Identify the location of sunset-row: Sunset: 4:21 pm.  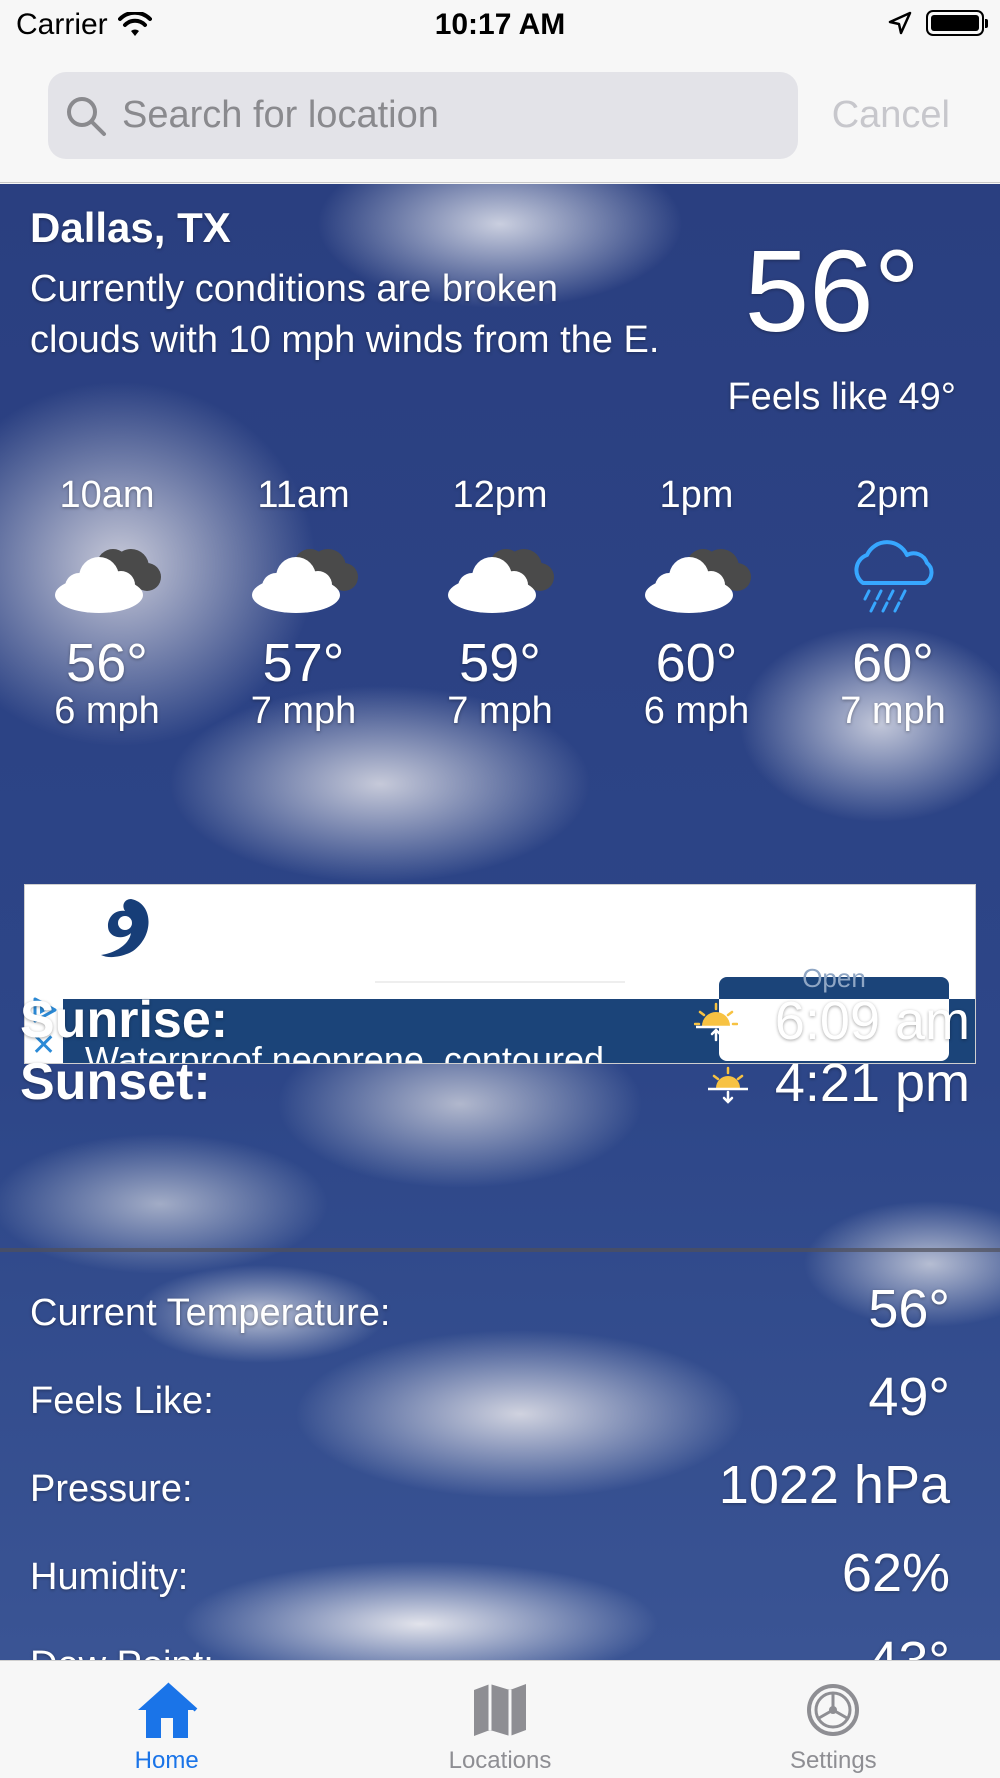
(495, 1083).